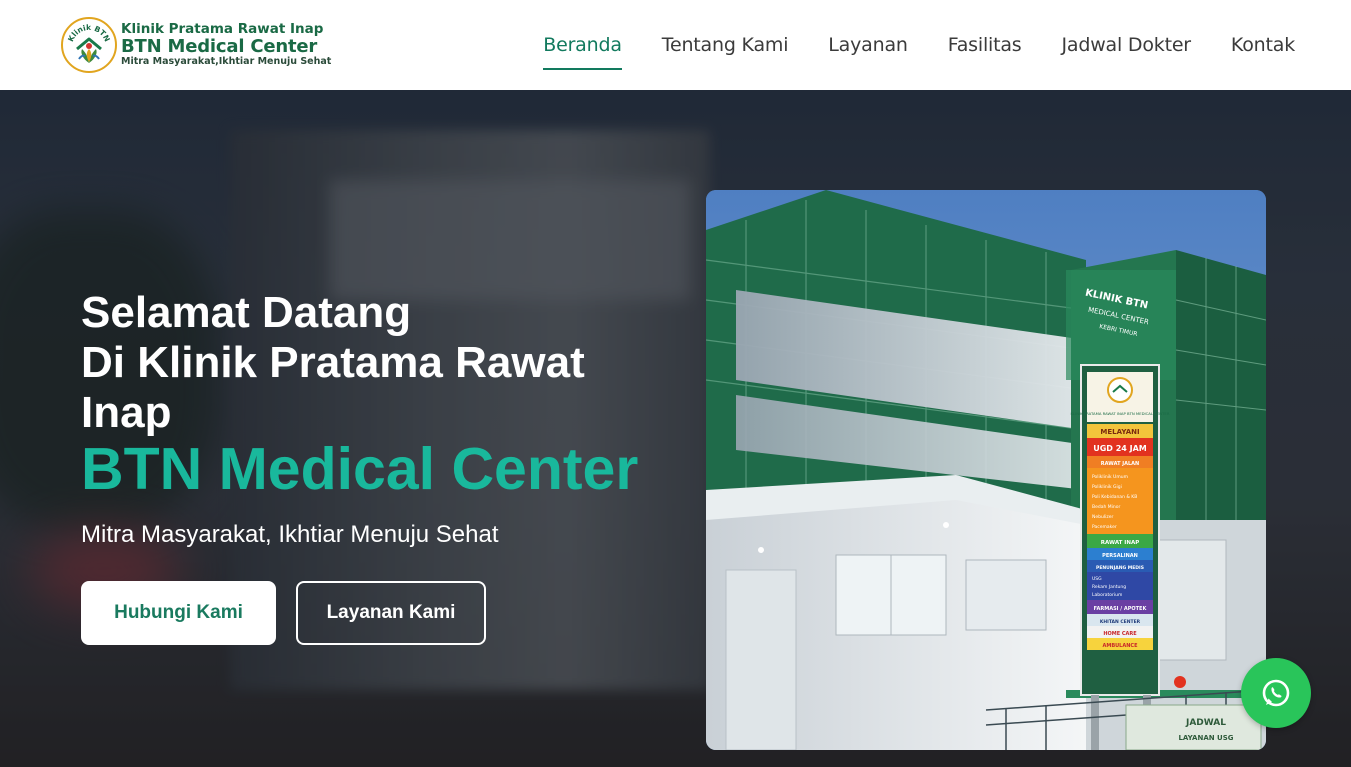 This screenshot has width=1351, height=767. Describe the element at coordinates (1263, 45) in the screenshot. I see `nav-kontak: Kontak` at that location.